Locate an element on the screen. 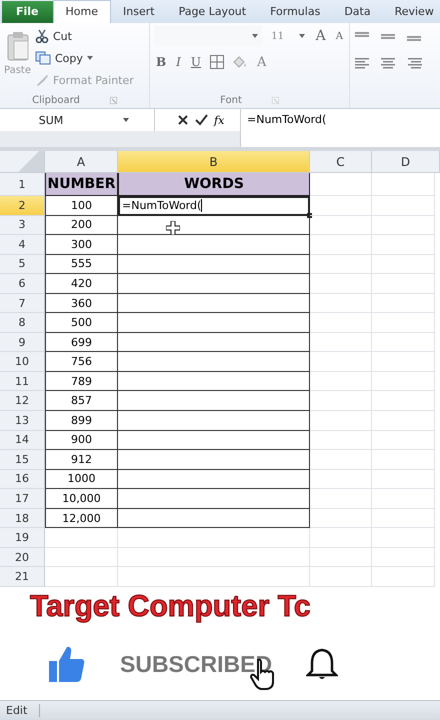 Image resolution: width=440 pixels, height=720 pixels. italic-button: I is located at coordinates (178, 62).